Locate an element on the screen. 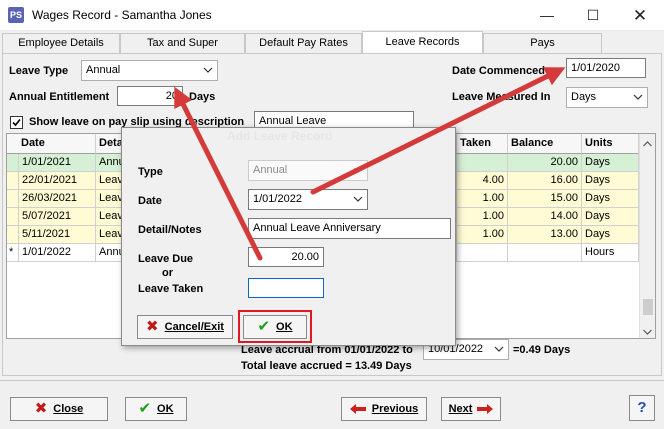  arrow-left-icon is located at coordinates (357, 409).